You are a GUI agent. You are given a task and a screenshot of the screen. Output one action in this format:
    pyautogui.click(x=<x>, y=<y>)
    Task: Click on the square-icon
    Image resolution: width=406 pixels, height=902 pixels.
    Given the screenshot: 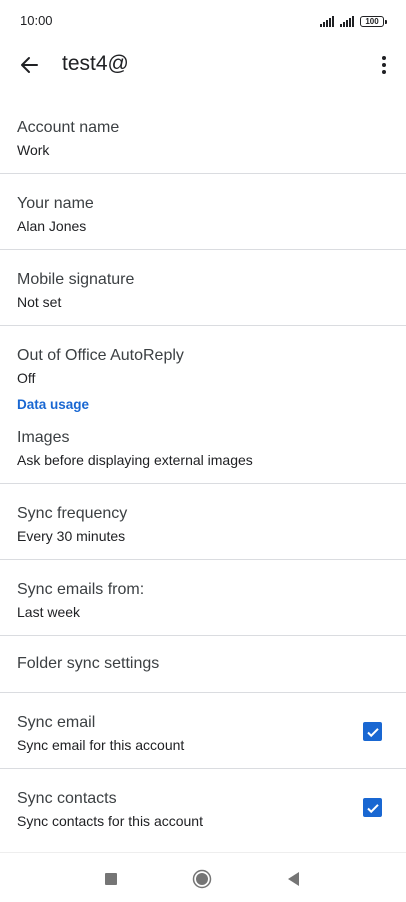 What is the action you would take?
    pyautogui.click(x=111, y=879)
    